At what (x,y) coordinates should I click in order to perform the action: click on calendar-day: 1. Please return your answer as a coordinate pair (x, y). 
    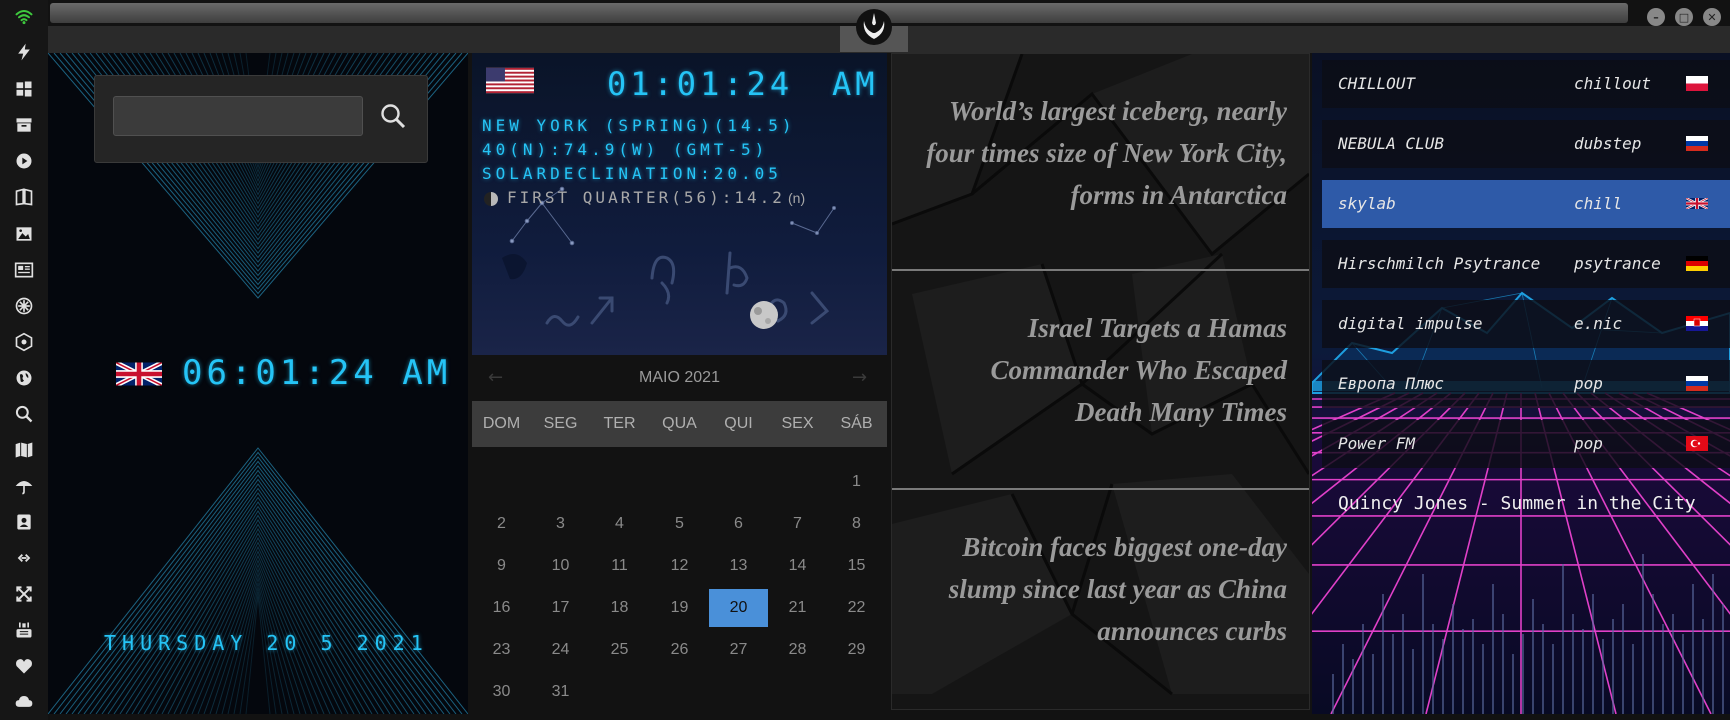
    Looking at the image, I should click on (856, 482).